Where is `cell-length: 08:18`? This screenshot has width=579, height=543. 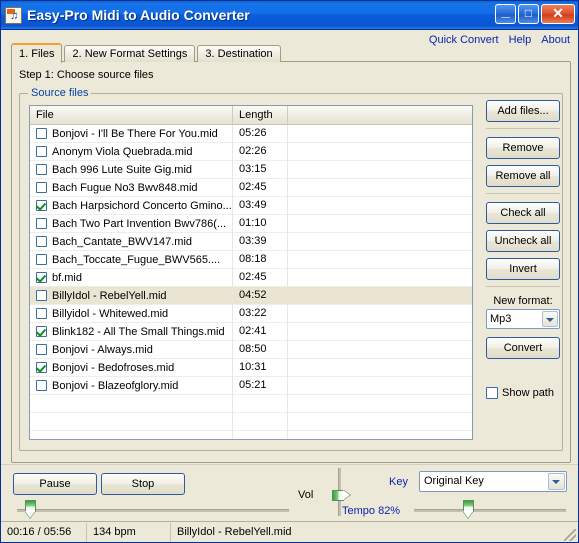 cell-length: 08:18 is located at coordinates (260, 259).